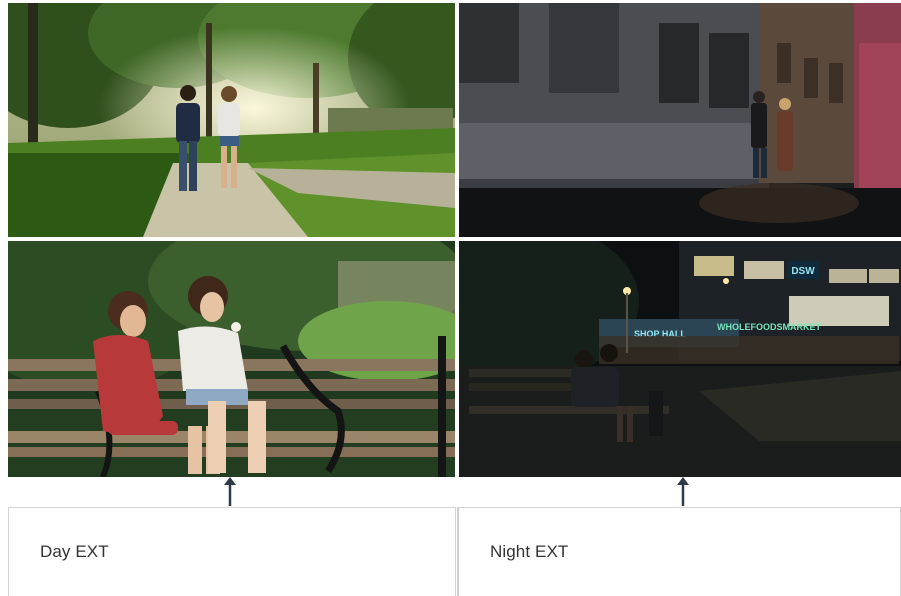 This screenshot has width=901, height=596. I want to click on day-ext-label: Day EXT, so click(74, 551).